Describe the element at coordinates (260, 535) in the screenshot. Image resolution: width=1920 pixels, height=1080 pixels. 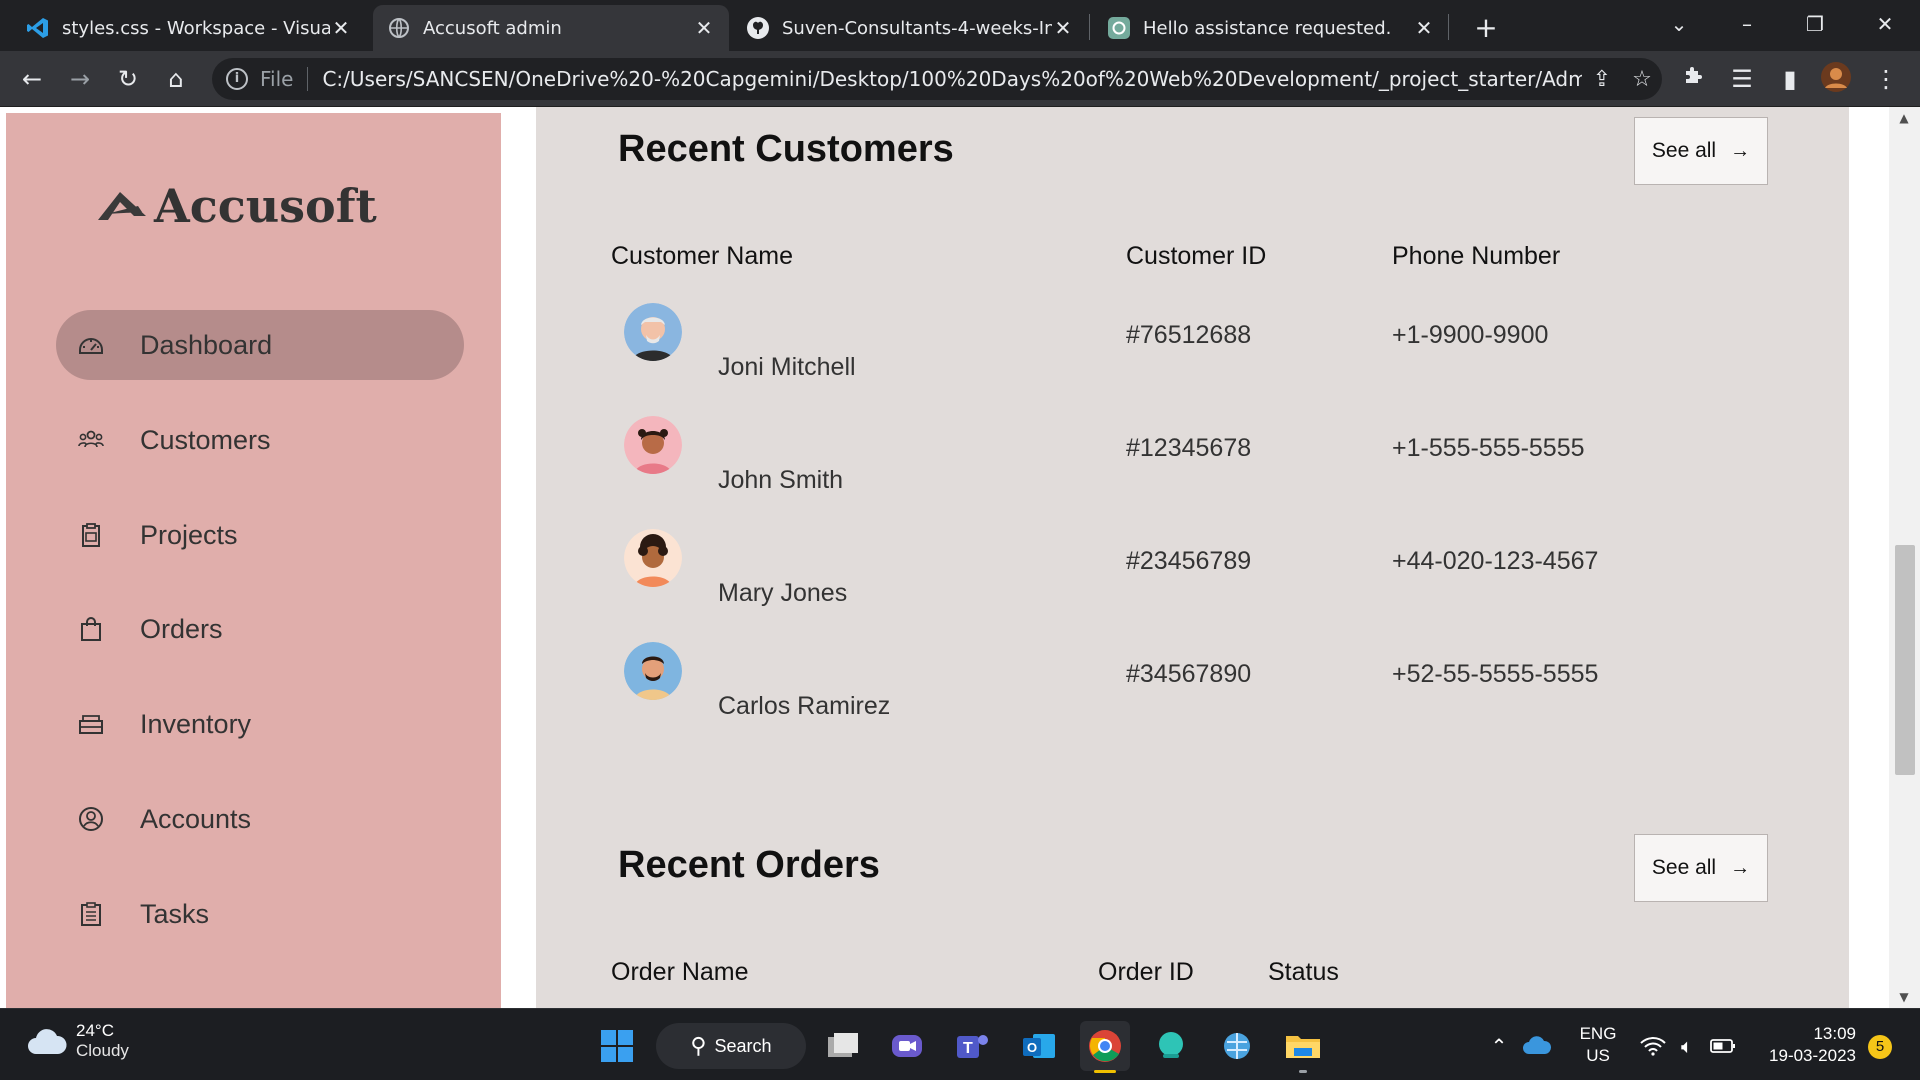
I see `sidebar-item-projects: Projects` at that location.